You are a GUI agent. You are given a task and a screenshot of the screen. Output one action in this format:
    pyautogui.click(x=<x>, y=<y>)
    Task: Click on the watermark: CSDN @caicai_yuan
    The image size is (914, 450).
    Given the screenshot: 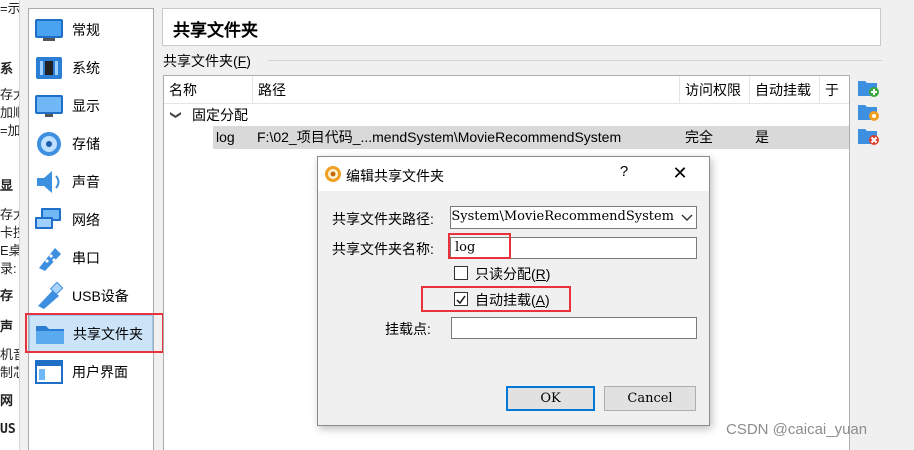 What is the action you would take?
    pyautogui.click(x=797, y=429)
    